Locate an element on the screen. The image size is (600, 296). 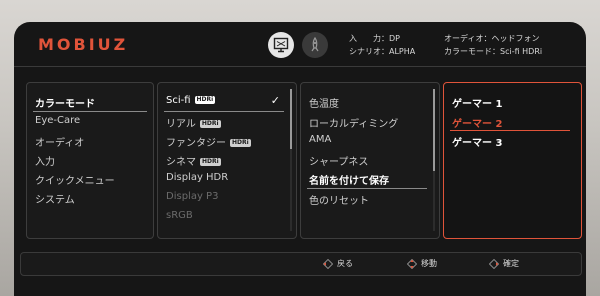
confirm-label: 確定 is located at coordinates (511, 263).